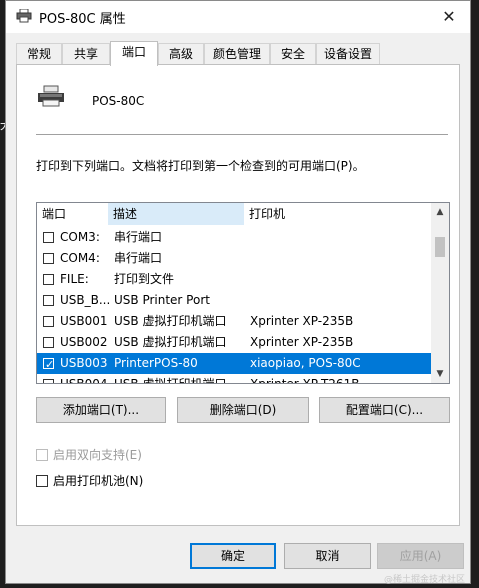  Describe the element at coordinates (84, 342) in the screenshot. I see `port-name: USB002` at that location.